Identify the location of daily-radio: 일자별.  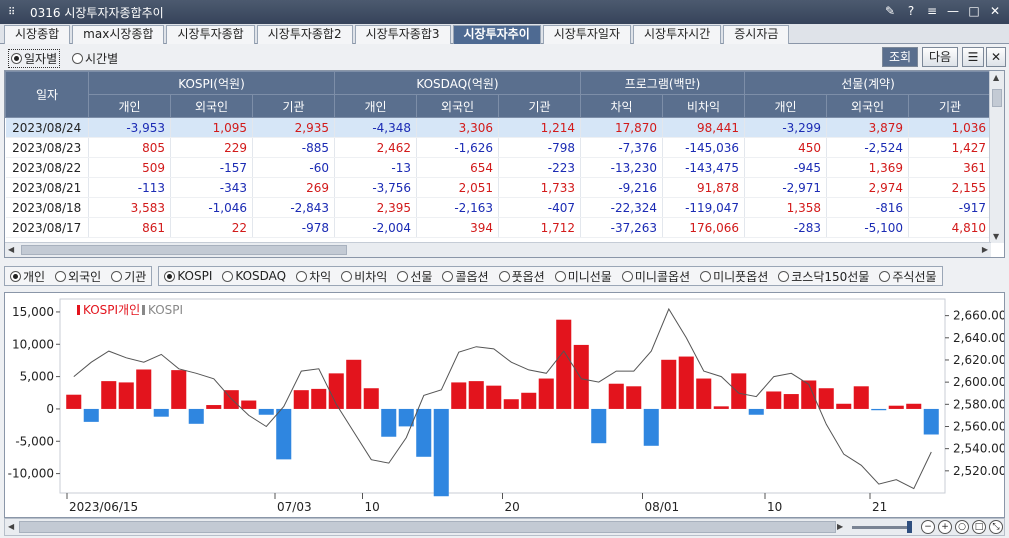
(34, 58).